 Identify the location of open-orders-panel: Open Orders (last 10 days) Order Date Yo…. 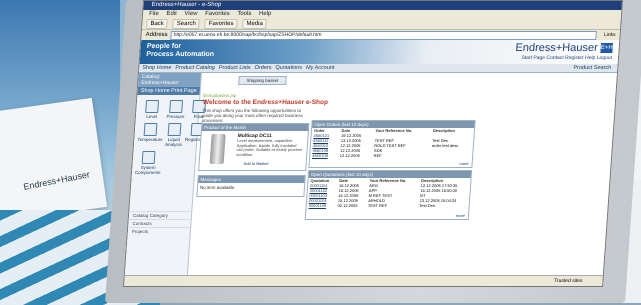
(392, 144).